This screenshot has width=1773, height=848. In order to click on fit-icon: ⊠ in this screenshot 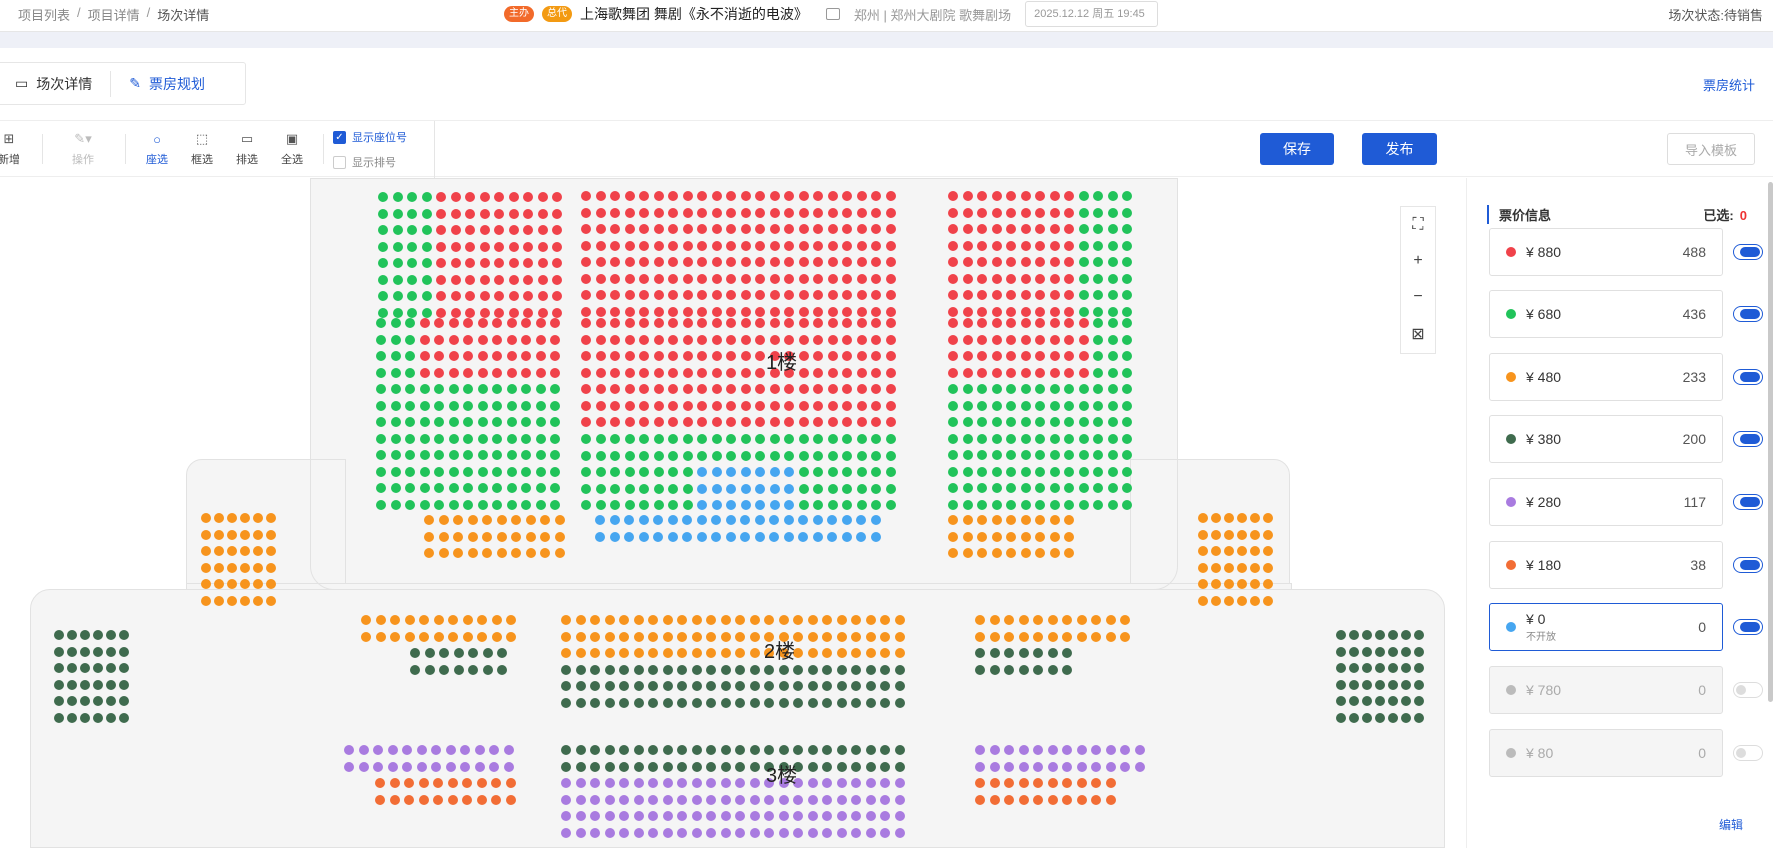, I will do `click(1417, 334)`.